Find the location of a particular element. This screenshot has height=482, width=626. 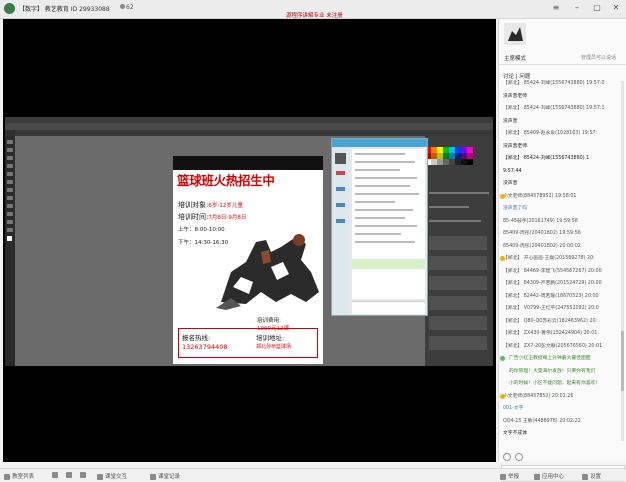

poster-hotline-value: 13263794408 is located at coordinates (205, 347).